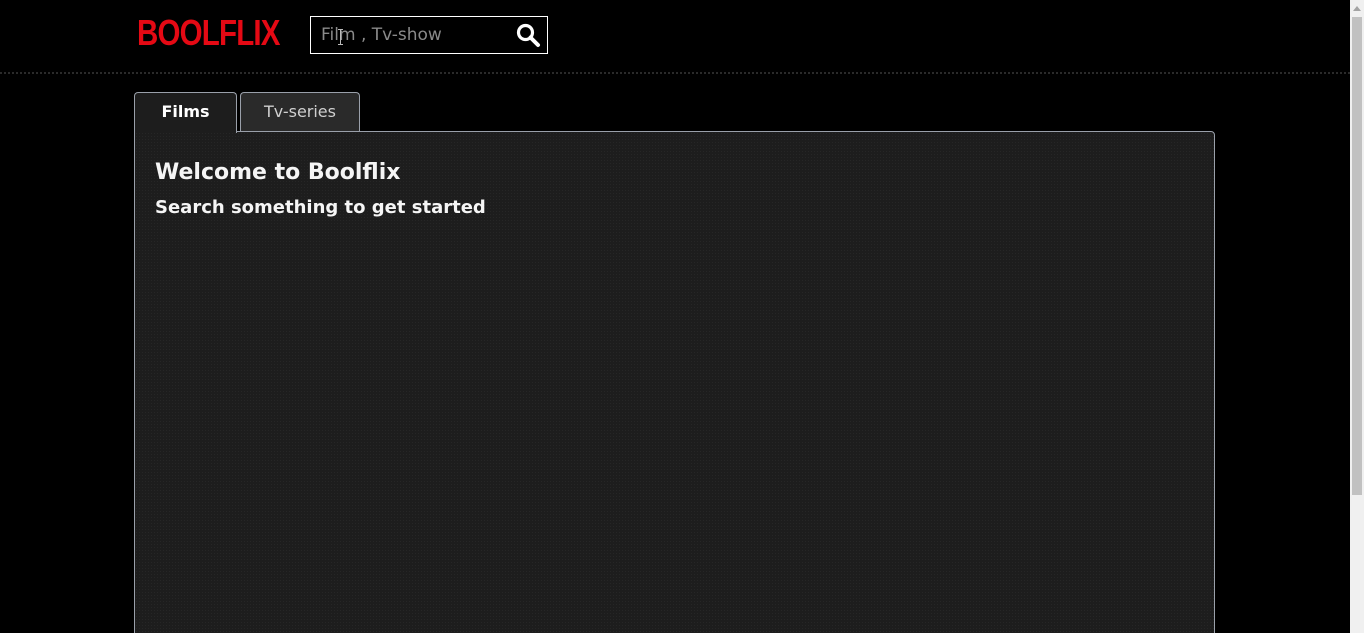  I want to click on search-icon, so click(528, 35).